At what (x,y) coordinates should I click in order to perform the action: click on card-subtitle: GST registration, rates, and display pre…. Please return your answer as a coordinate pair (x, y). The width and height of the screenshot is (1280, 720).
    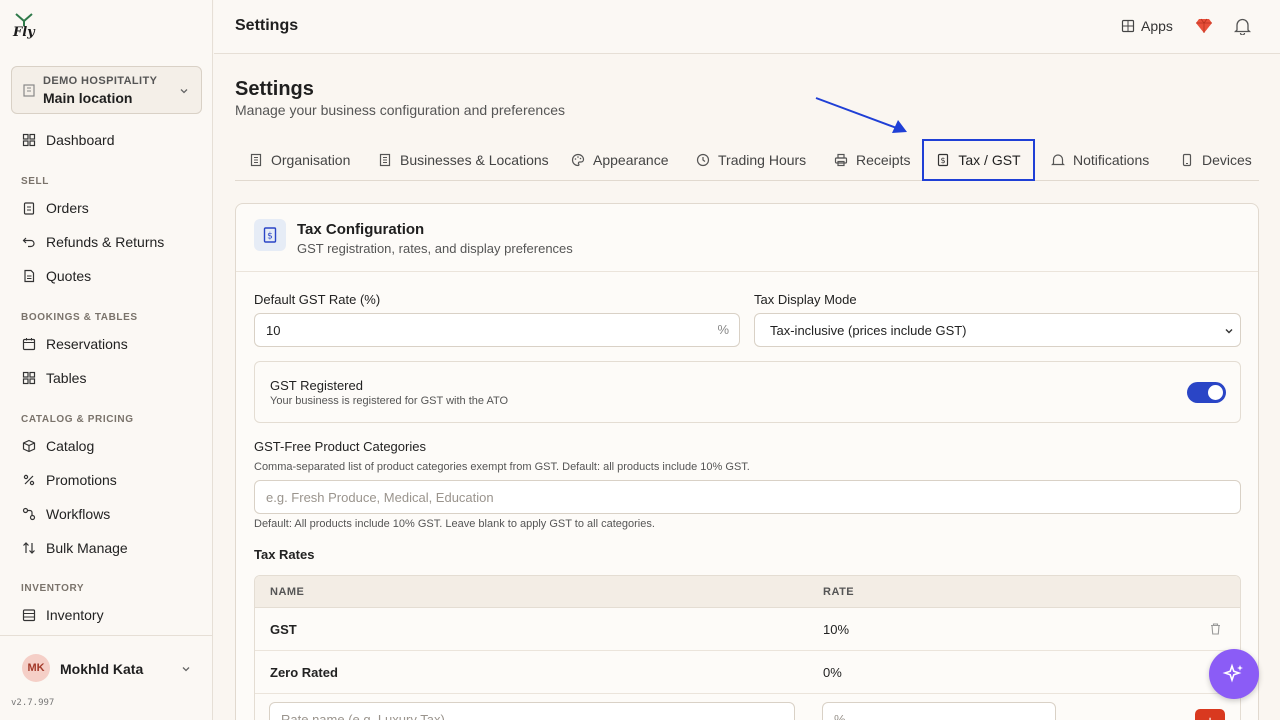
    Looking at the image, I should click on (435, 248).